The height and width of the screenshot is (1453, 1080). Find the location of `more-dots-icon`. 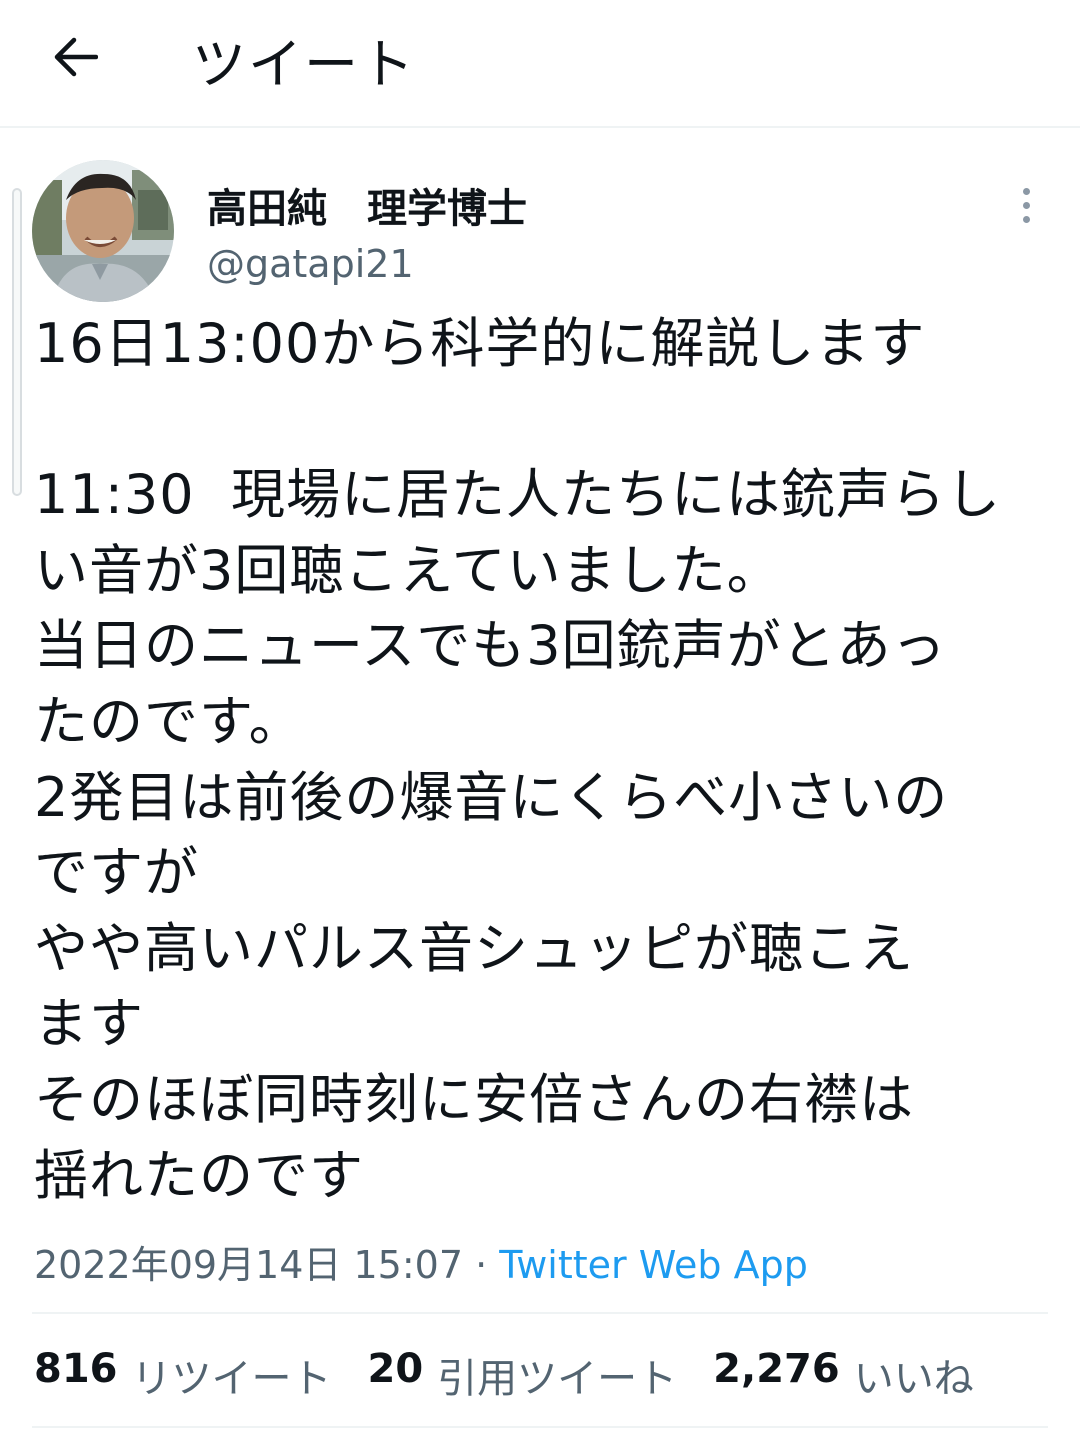

more-dots-icon is located at coordinates (1026, 191).